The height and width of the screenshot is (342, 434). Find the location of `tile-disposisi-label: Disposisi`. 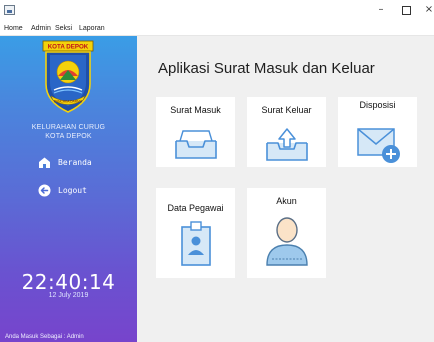

tile-disposisi-label: Disposisi is located at coordinates (377, 105).